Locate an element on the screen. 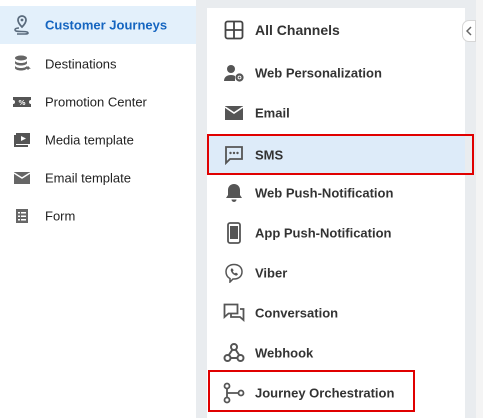 This screenshot has height=418, width=483. channel-conversation: Conversation is located at coordinates (336, 313).